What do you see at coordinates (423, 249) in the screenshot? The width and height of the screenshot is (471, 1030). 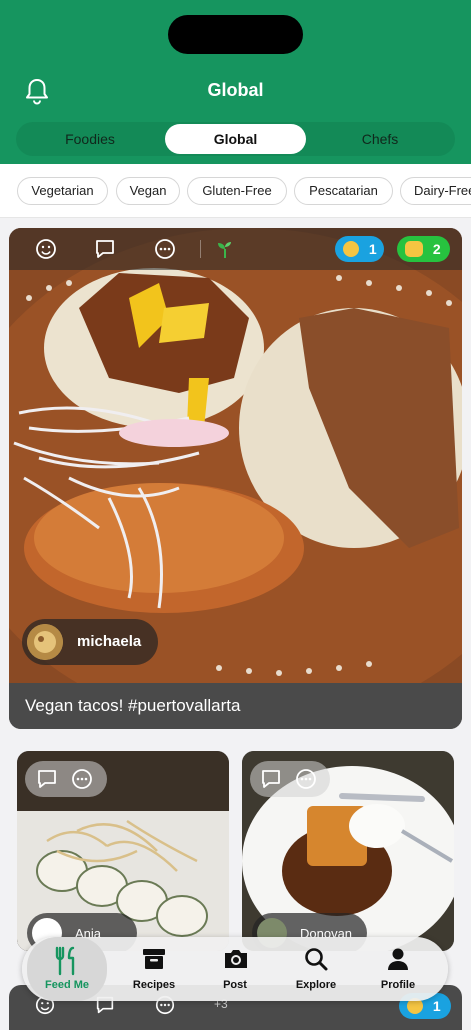 I see `reaction-badge-clap: 2` at bounding box center [423, 249].